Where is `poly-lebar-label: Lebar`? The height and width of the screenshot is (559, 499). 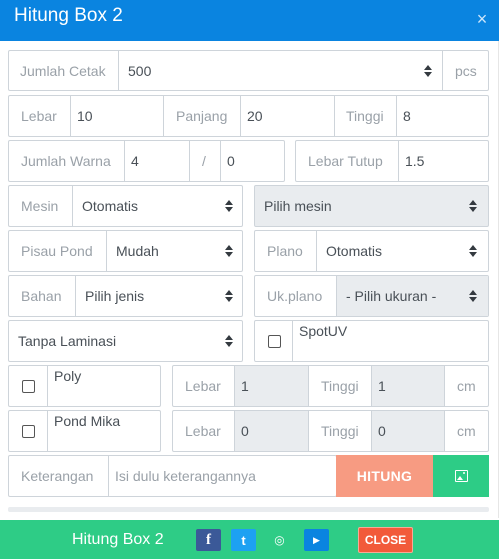 poly-lebar-label: Lebar is located at coordinates (203, 386).